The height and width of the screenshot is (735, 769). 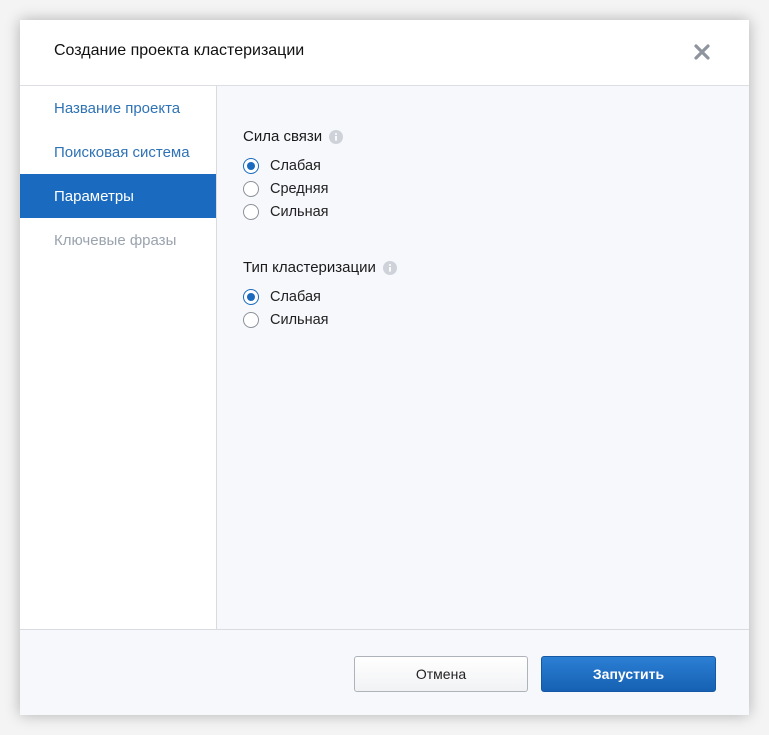 What do you see at coordinates (115, 240) in the screenshot?
I see `sidebar-item-key-phrases: Ключевые фразы` at bounding box center [115, 240].